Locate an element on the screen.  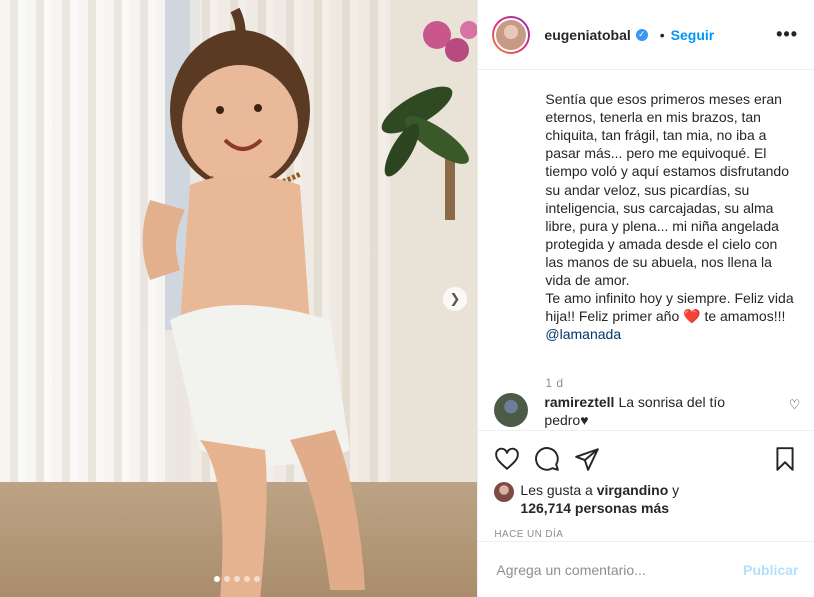
follow-button: Seguir is located at coordinates (693, 35).